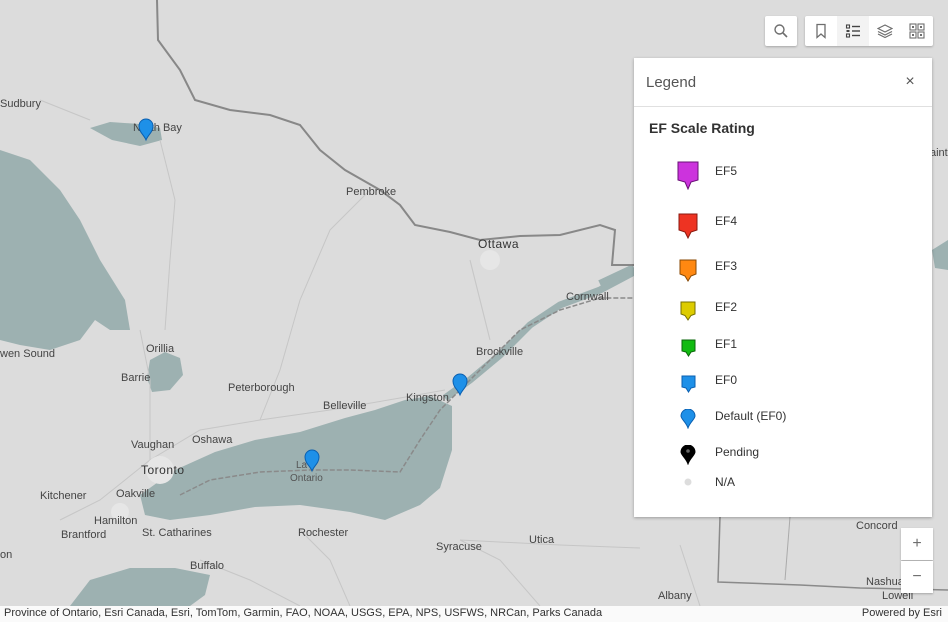 This screenshot has height=622, width=948. I want to click on widget-toolbar, so click(869, 31).